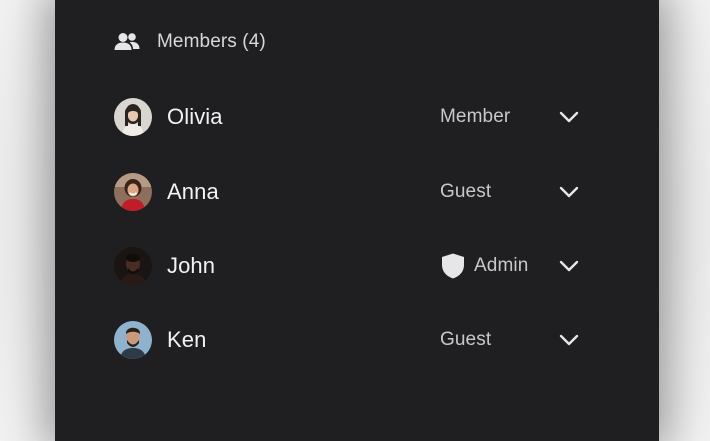  What do you see at coordinates (211, 41) in the screenshot?
I see `members-title: Members (4)` at bounding box center [211, 41].